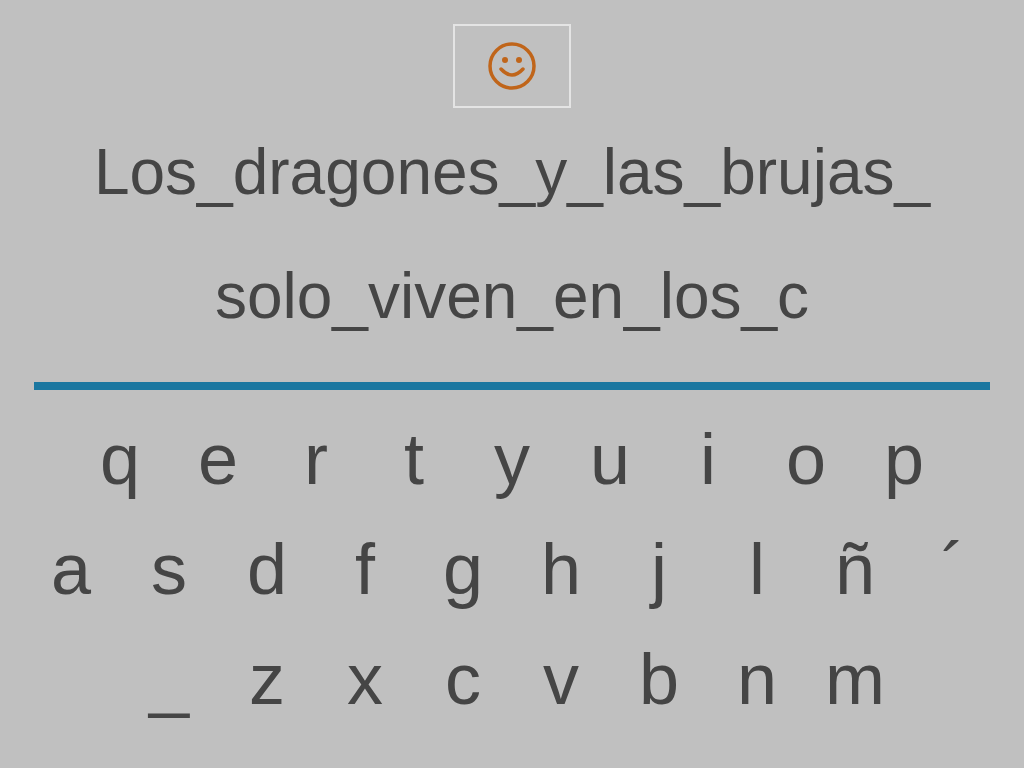  Describe the element at coordinates (855, 679) in the screenshot. I see `letter-key: m` at that location.